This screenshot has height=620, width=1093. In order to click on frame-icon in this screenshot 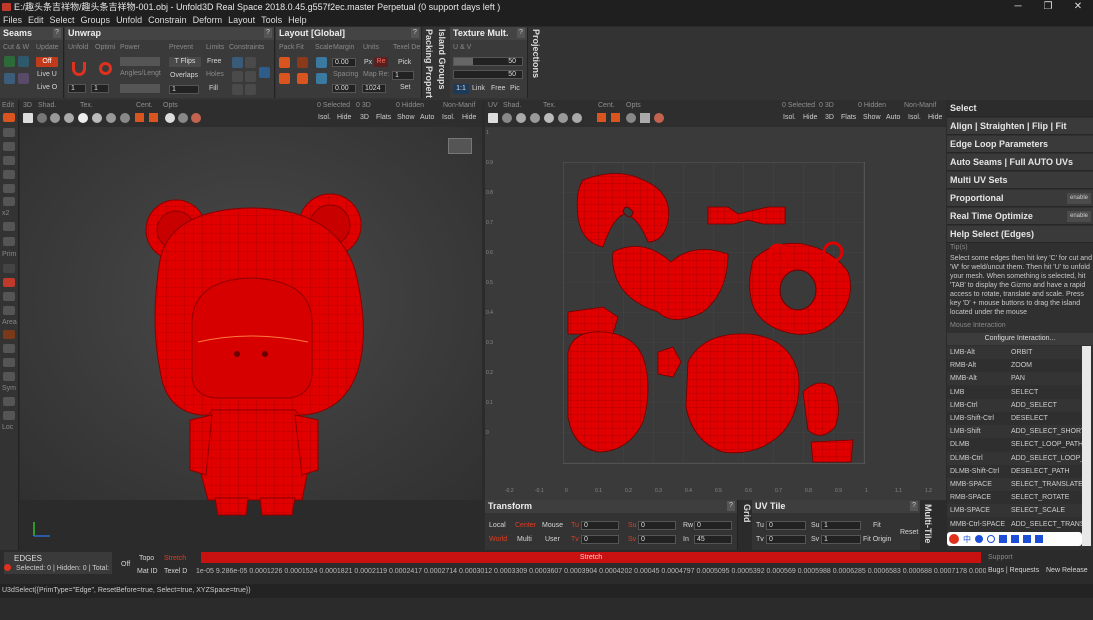, I will do `click(28, 118)`.